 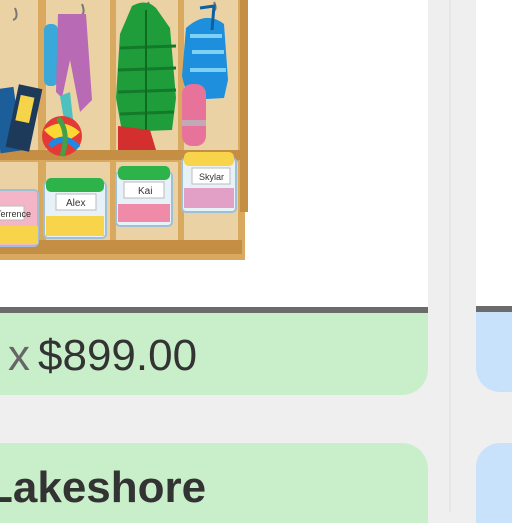 What do you see at coordinates (450, 256) in the screenshot?
I see `column-divider` at bounding box center [450, 256].